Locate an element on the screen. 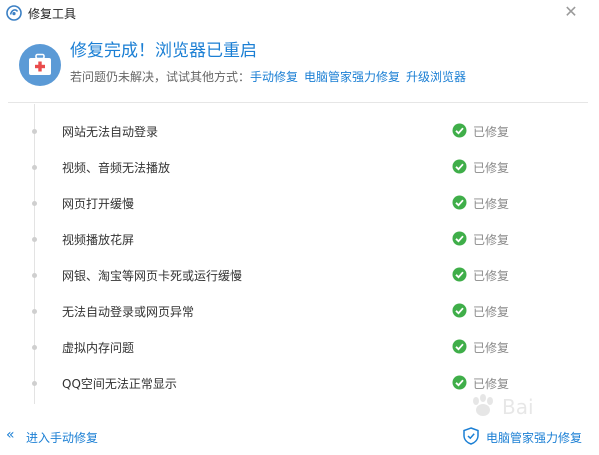  item-label: 网站无法自动登录 is located at coordinates (110, 132).